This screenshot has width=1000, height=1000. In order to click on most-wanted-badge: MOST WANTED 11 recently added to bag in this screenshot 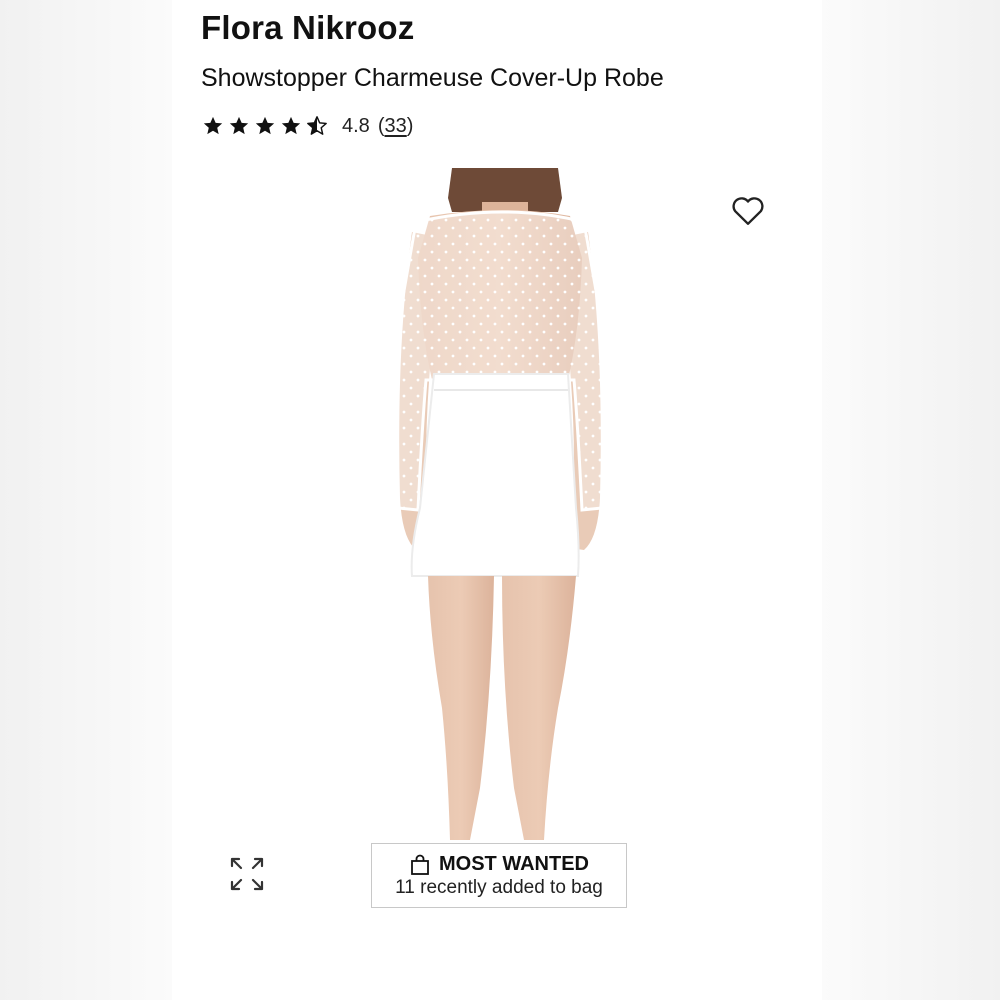, I will do `click(499, 875)`.